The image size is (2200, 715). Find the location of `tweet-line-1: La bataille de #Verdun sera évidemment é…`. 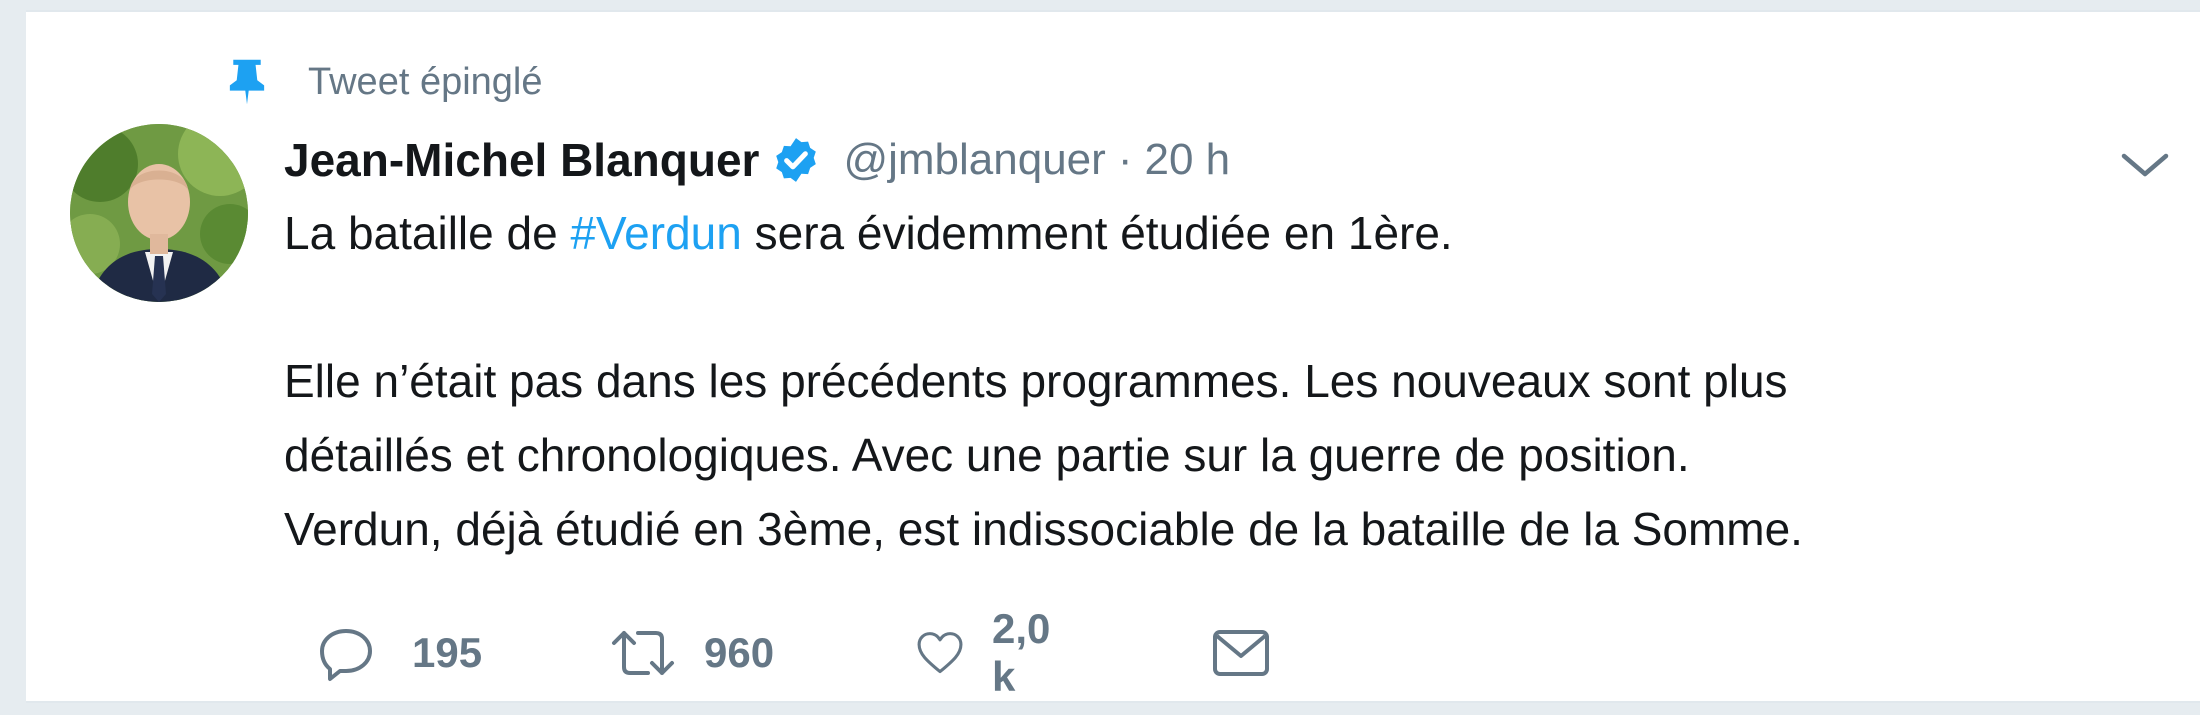

tweet-line-1: La bataille de #Verdun sera évidemment é… is located at coordinates (868, 233).